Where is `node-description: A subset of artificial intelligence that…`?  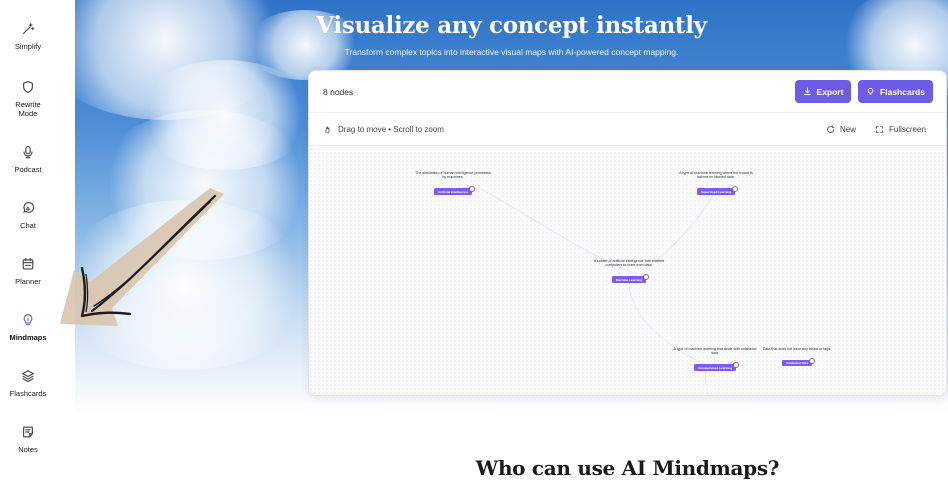
node-description: A subset of artificial intelligence that… is located at coordinates (629, 263).